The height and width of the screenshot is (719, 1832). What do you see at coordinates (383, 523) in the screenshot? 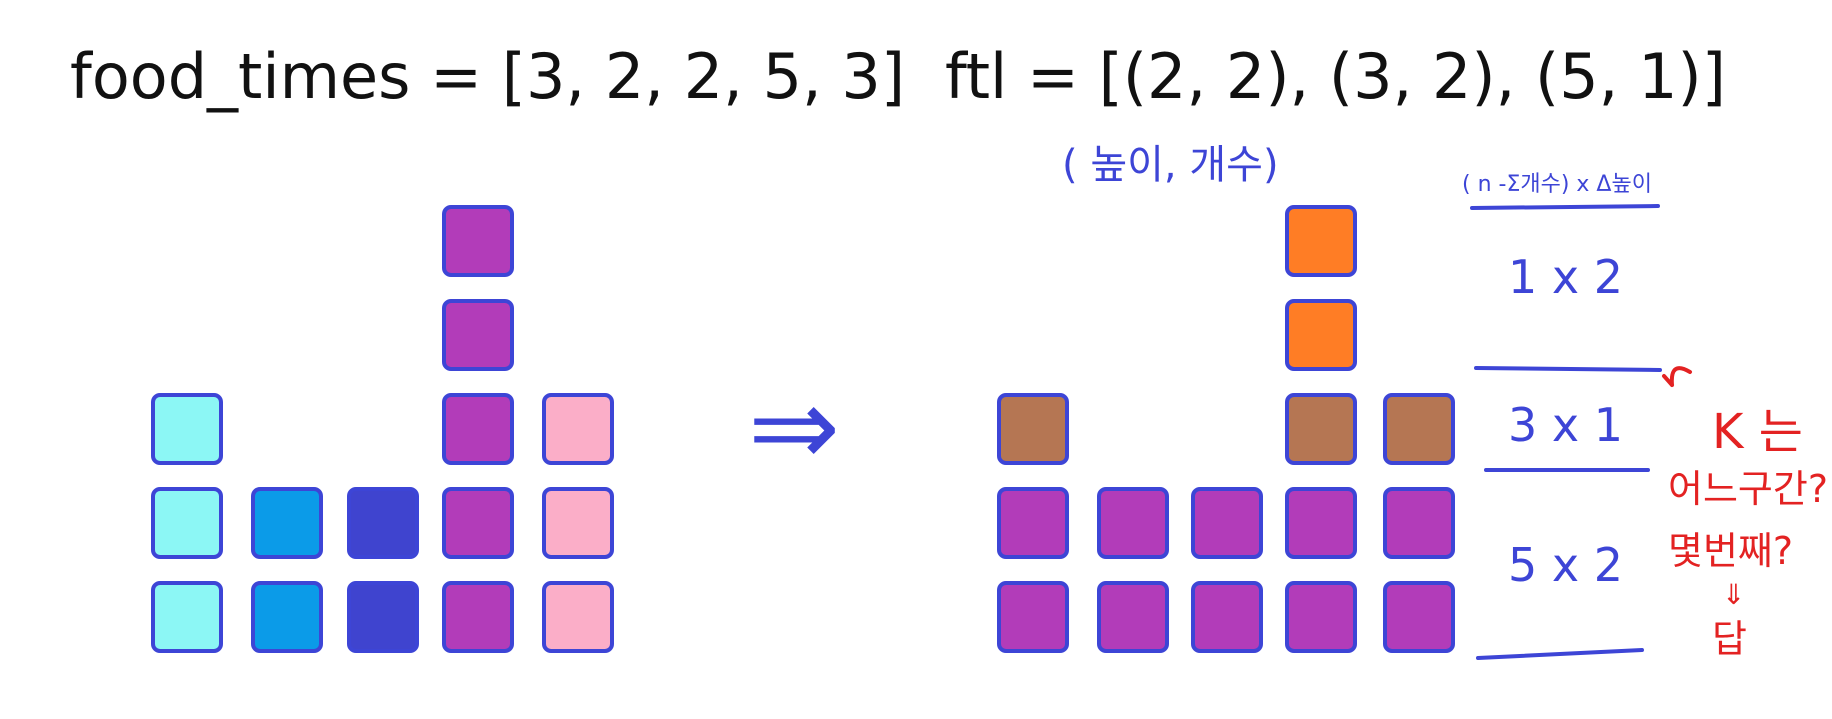
I see `left-block-c3-r2` at bounding box center [383, 523].